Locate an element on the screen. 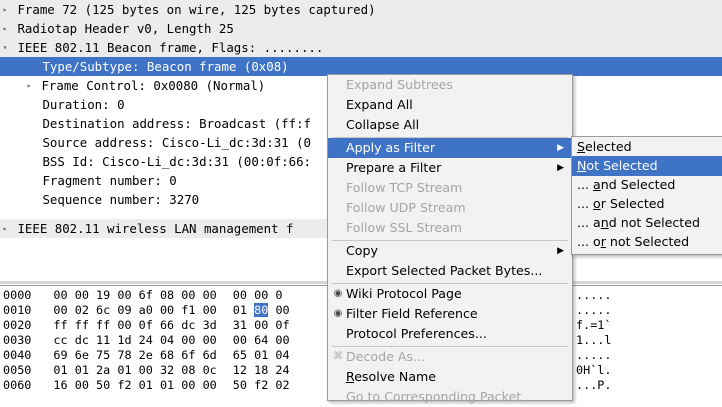  menu-item-label: elected is located at coordinates (608, 146).